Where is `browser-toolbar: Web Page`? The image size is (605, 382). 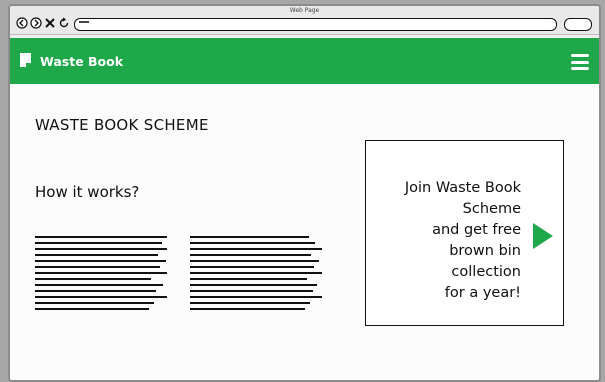 browser-toolbar: Web Page is located at coordinates (304, 20).